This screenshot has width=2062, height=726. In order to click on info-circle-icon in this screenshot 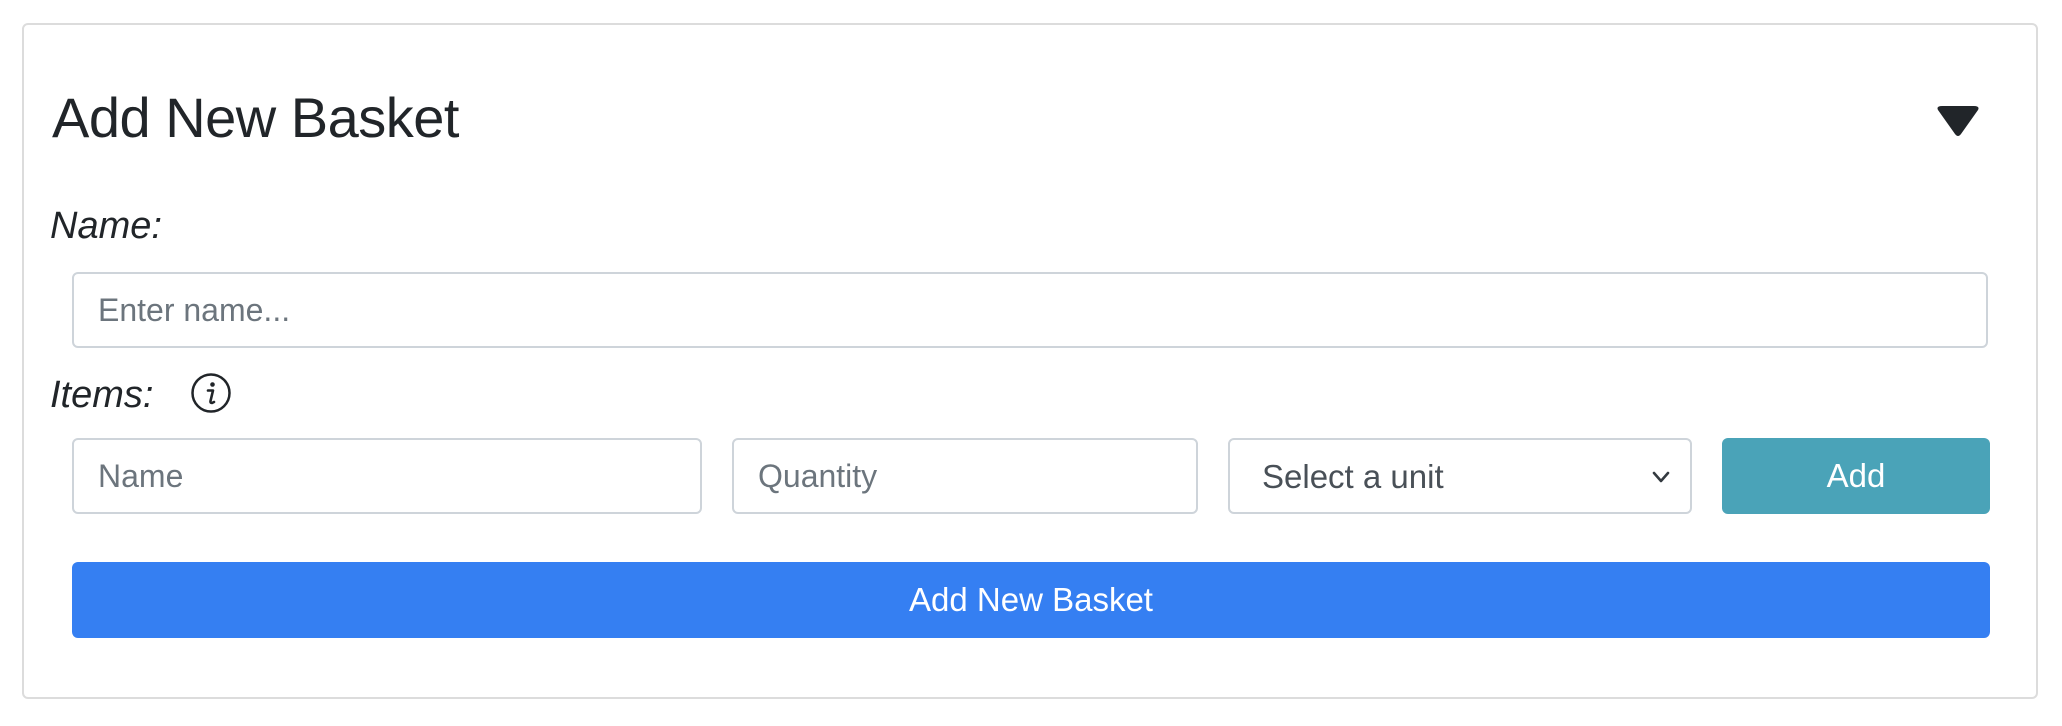, I will do `click(211, 393)`.